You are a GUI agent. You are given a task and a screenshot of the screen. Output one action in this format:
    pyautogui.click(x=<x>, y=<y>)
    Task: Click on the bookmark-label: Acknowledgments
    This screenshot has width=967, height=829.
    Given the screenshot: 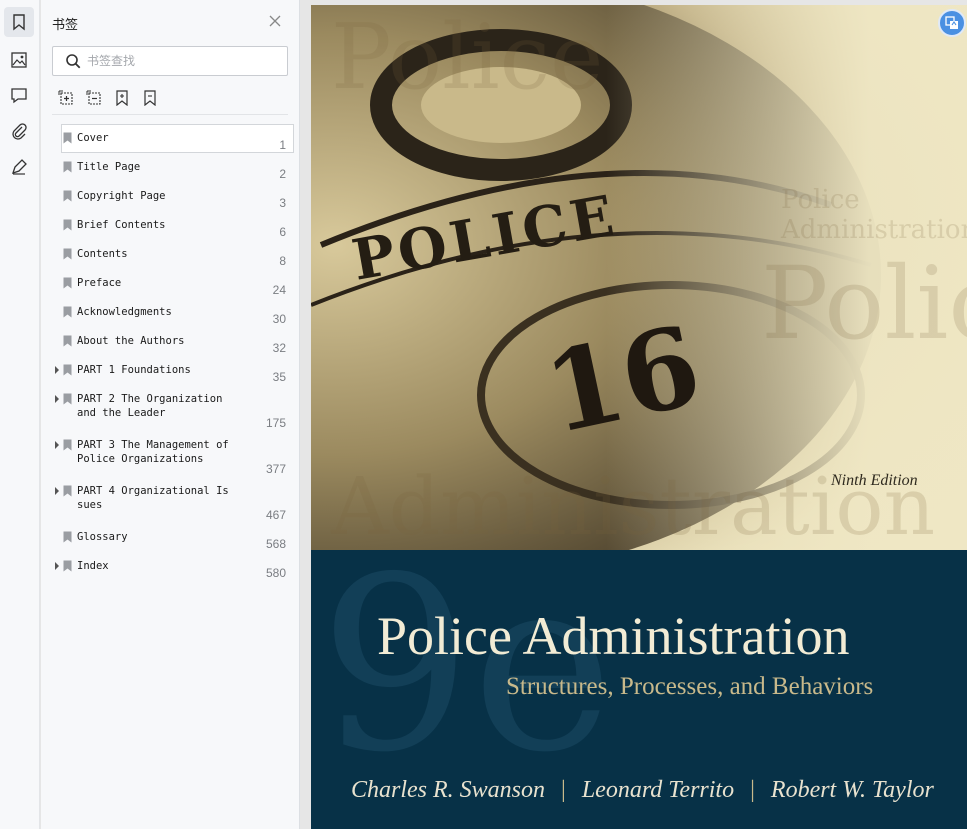 What is the action you would take?
    pyautogui.click(x=124, y=312)
    